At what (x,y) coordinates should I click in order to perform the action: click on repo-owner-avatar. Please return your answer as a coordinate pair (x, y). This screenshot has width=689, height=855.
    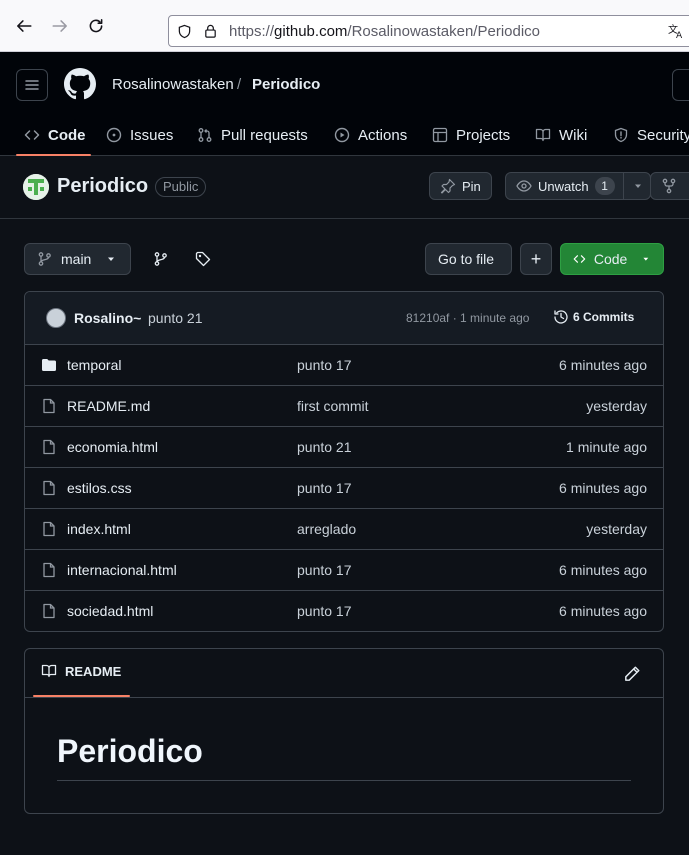
    Looking at the image, I should click on (36, 187).